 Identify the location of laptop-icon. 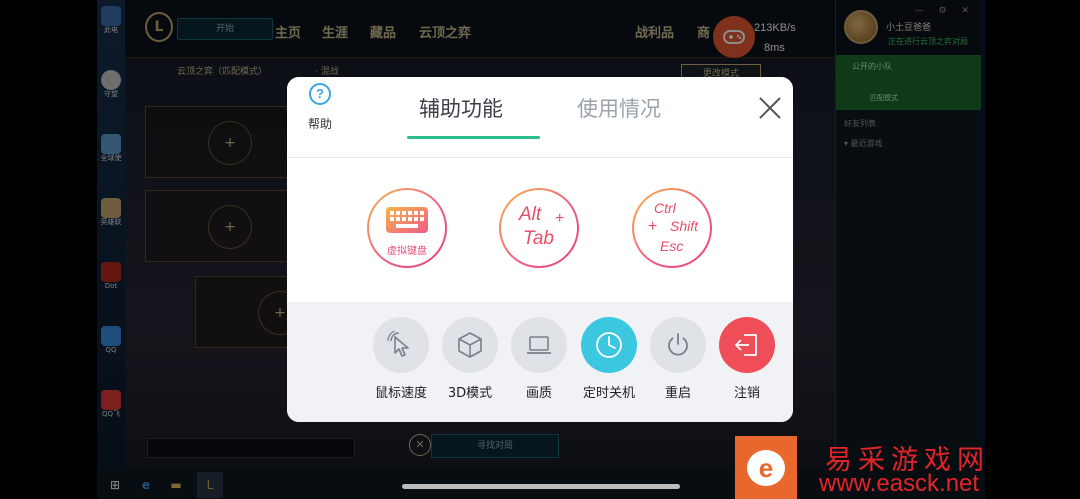
(539, 345).